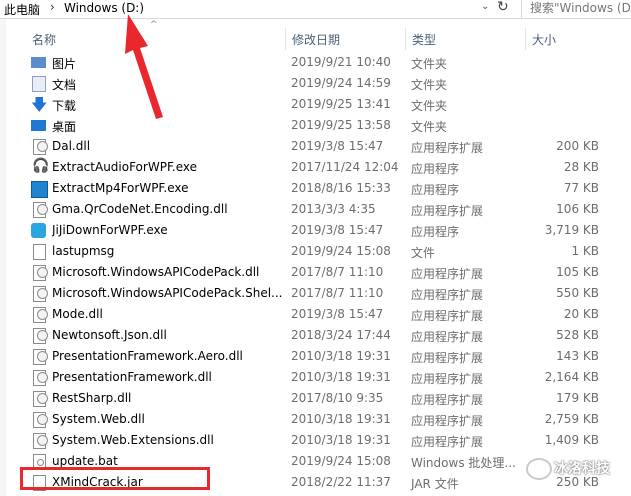 Image resolution: width=631 pixels, height=496 pixels. I want to click on file-name: PresentationFramework.Aero.dll, so click(147, 356).